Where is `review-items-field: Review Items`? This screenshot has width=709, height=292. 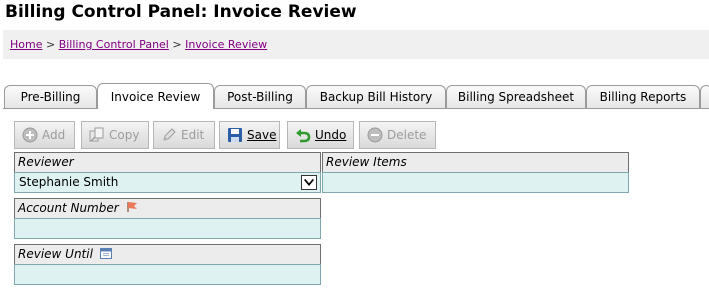
review-items-field: Review Items is located at coordinates (475, 172).